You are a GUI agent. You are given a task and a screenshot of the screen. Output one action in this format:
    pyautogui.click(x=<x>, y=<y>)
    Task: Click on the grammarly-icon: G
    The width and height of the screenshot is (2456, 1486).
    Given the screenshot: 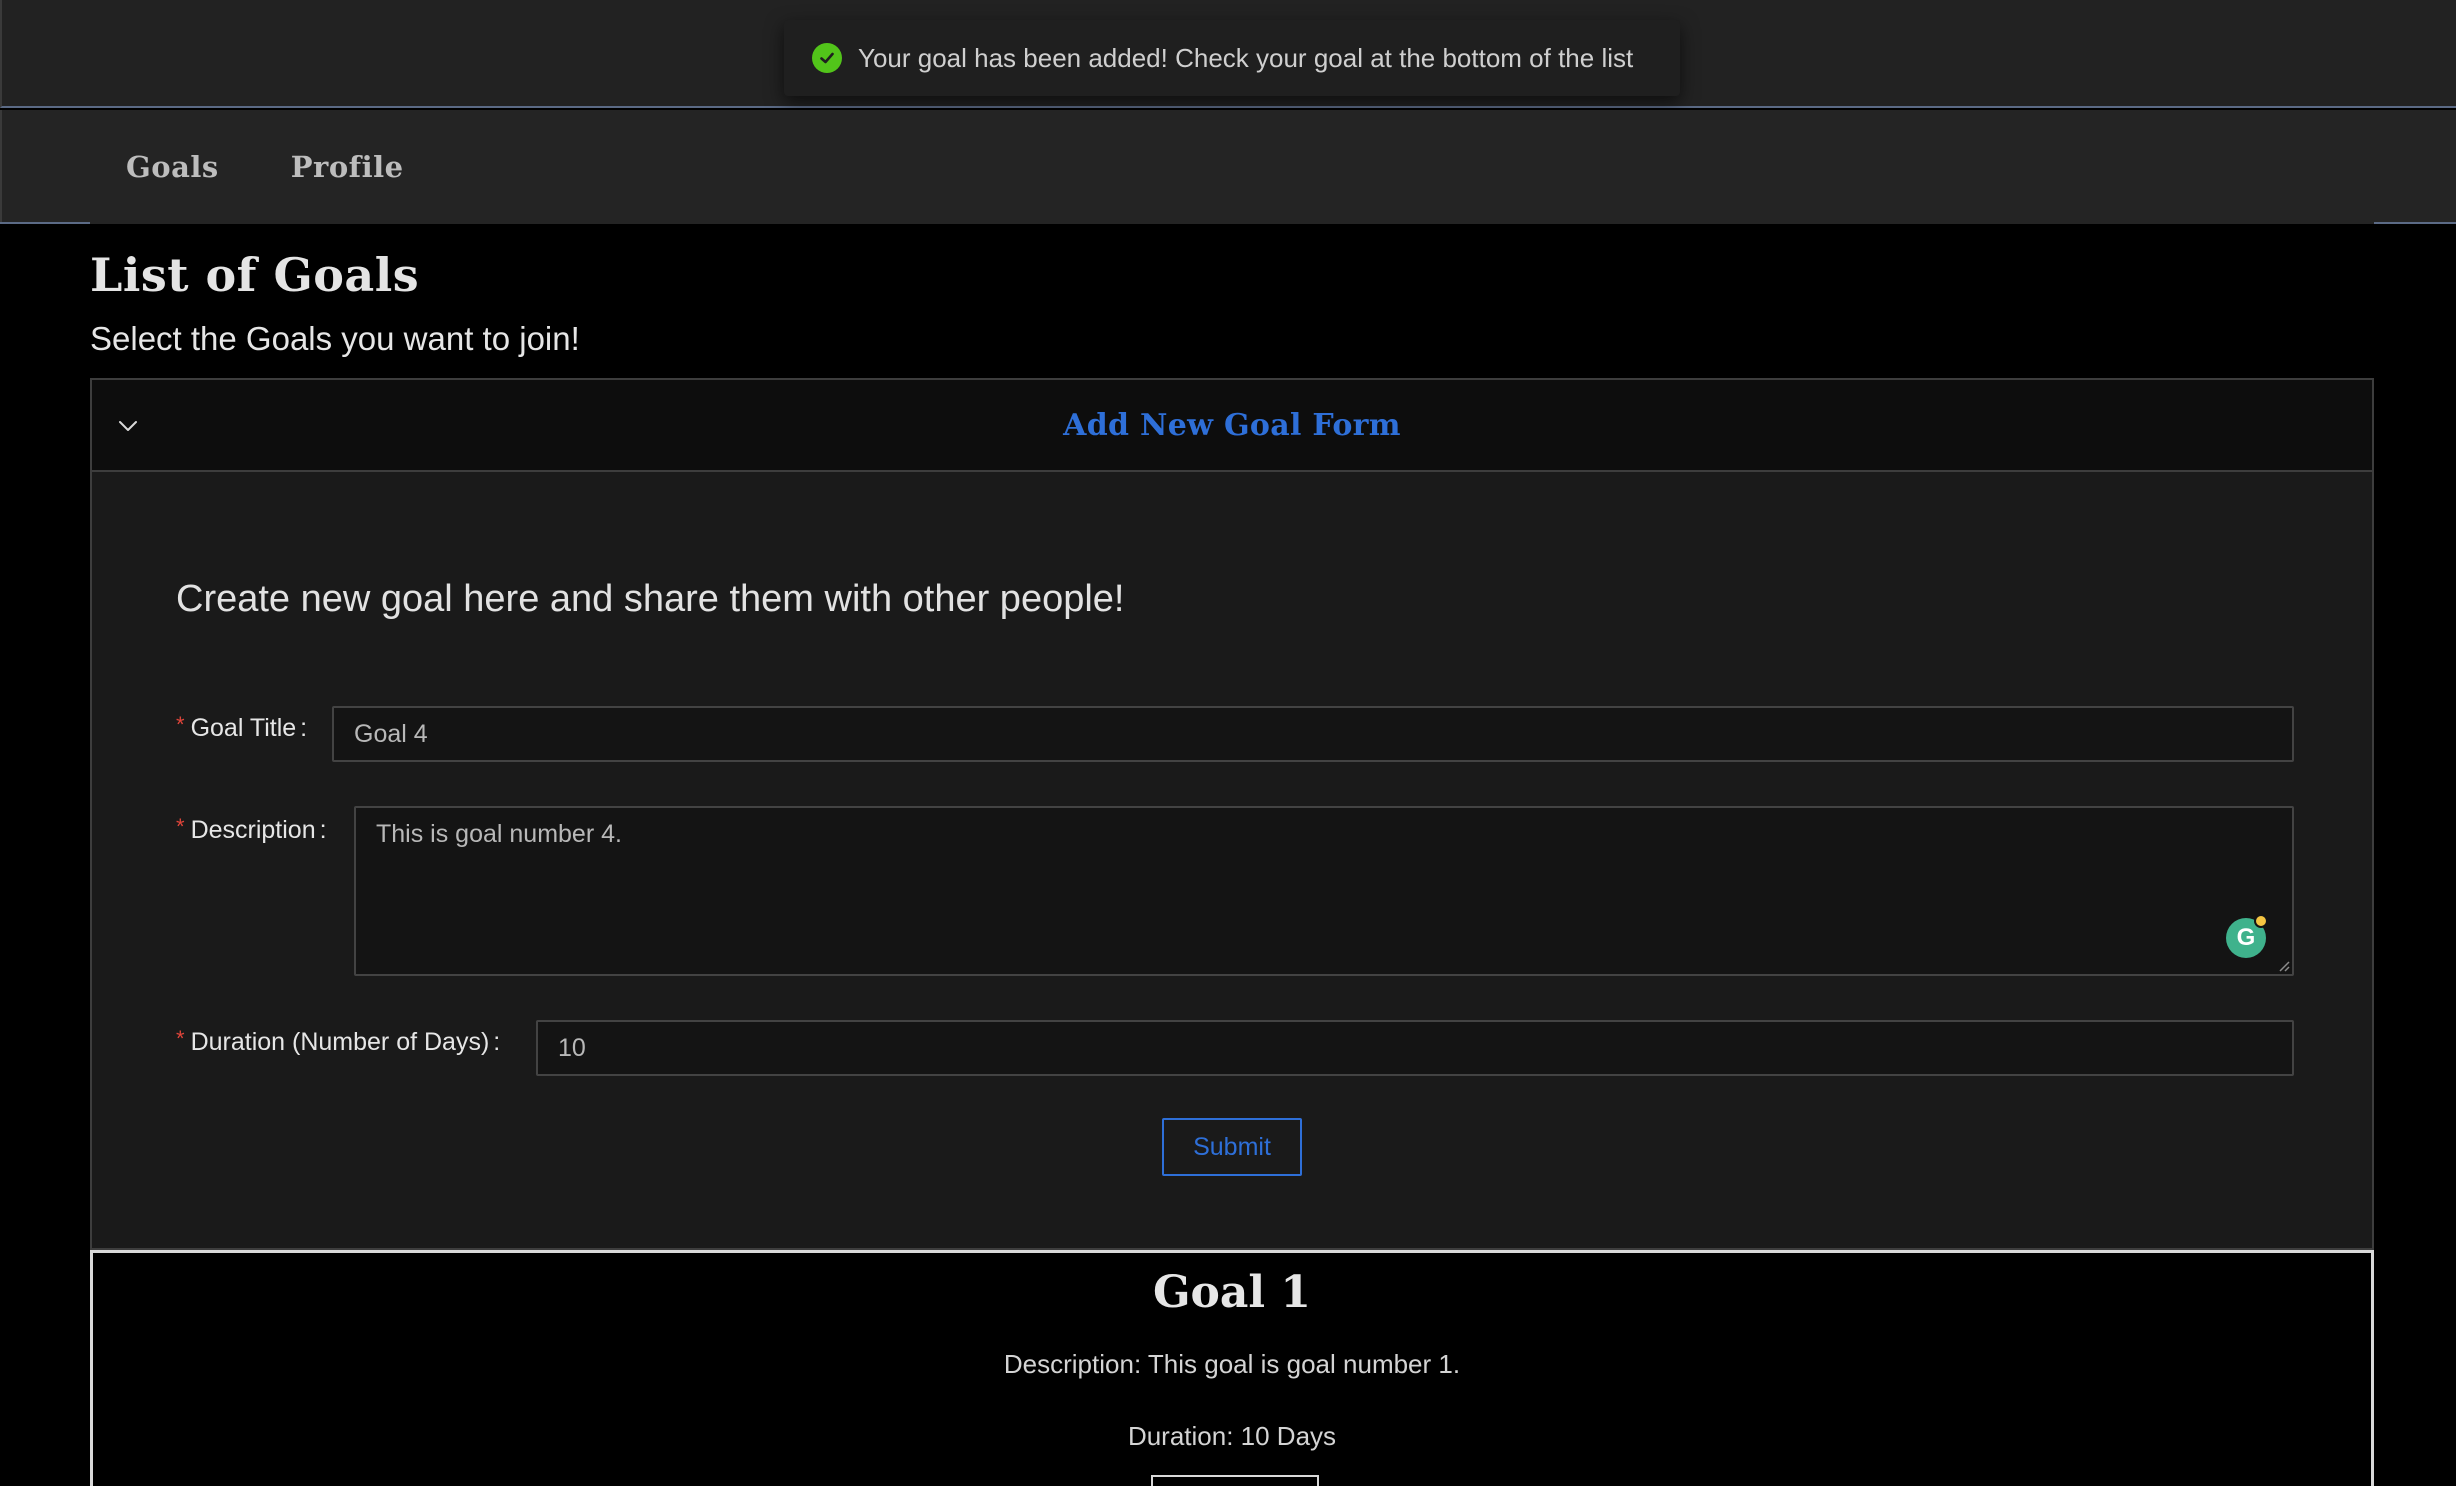 What is the action you would take?
    pyautogui.click(x=2247, y=936)
    